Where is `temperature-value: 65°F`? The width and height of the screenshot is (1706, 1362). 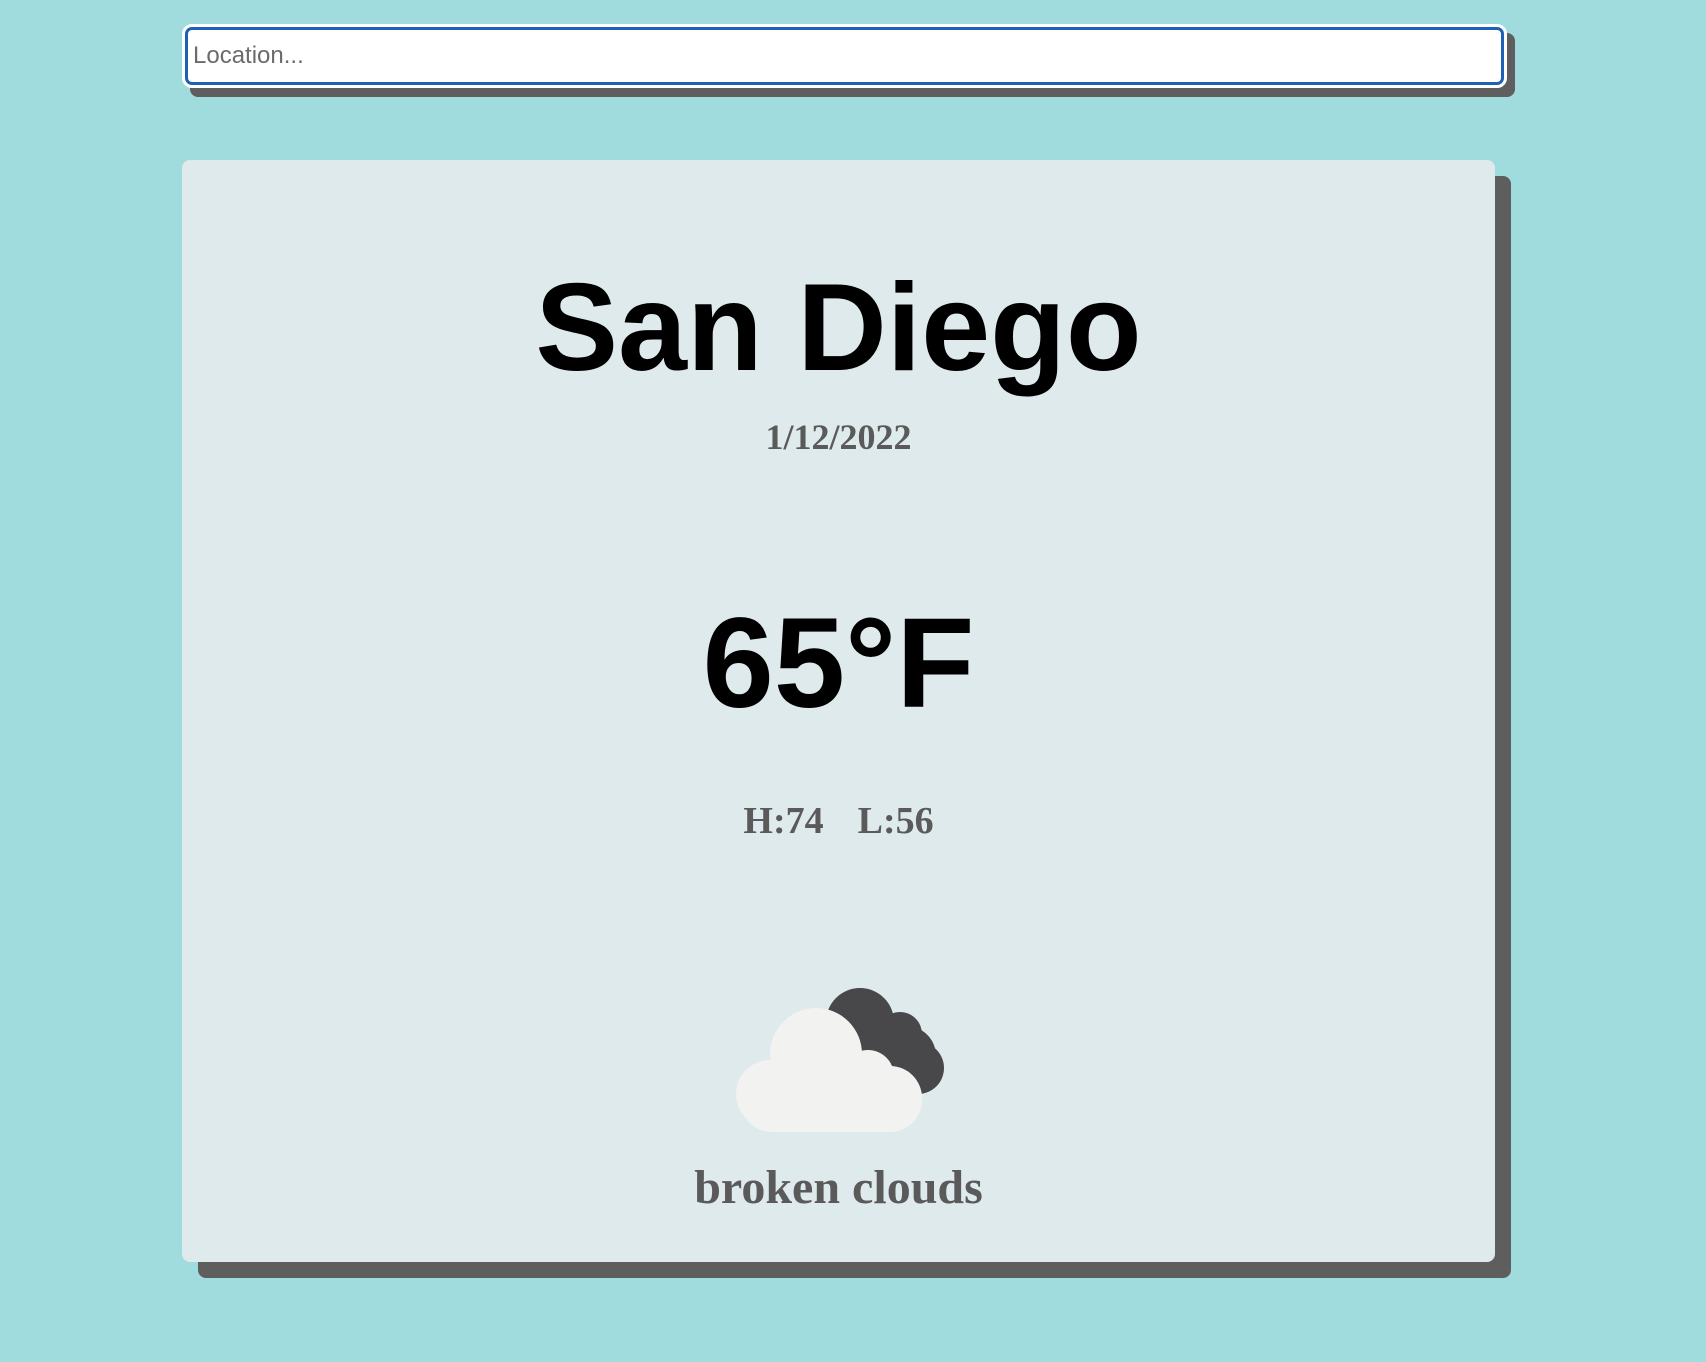 temperature-value: 65°F is located at coordinates (838, 663).